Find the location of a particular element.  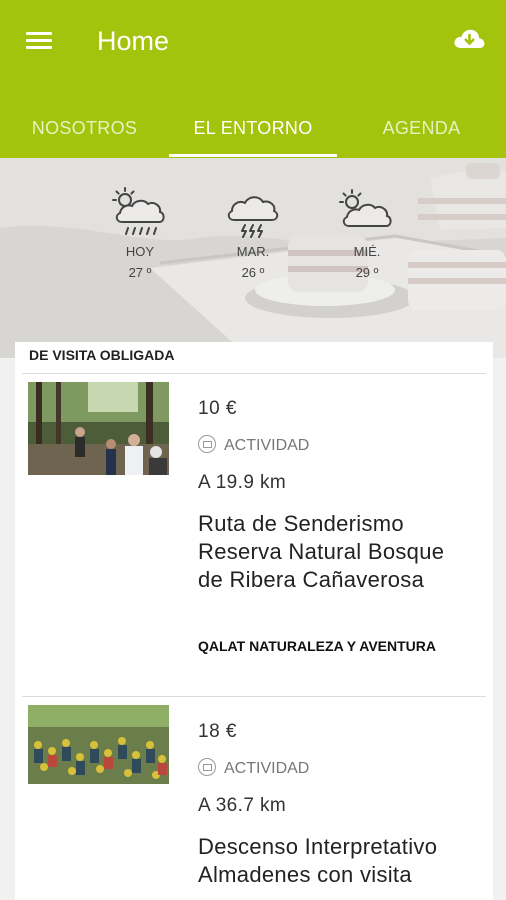

weather-today: HOY 27 º is located at coordinates (140, 231).